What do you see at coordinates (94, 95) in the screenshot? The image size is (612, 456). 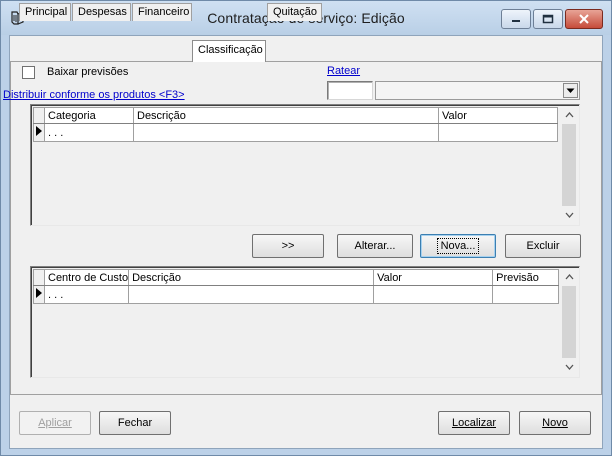 I see `distribuir-produtos-link: Distribuir conforme os produtos <F3>` at bounding box center [94, 95].